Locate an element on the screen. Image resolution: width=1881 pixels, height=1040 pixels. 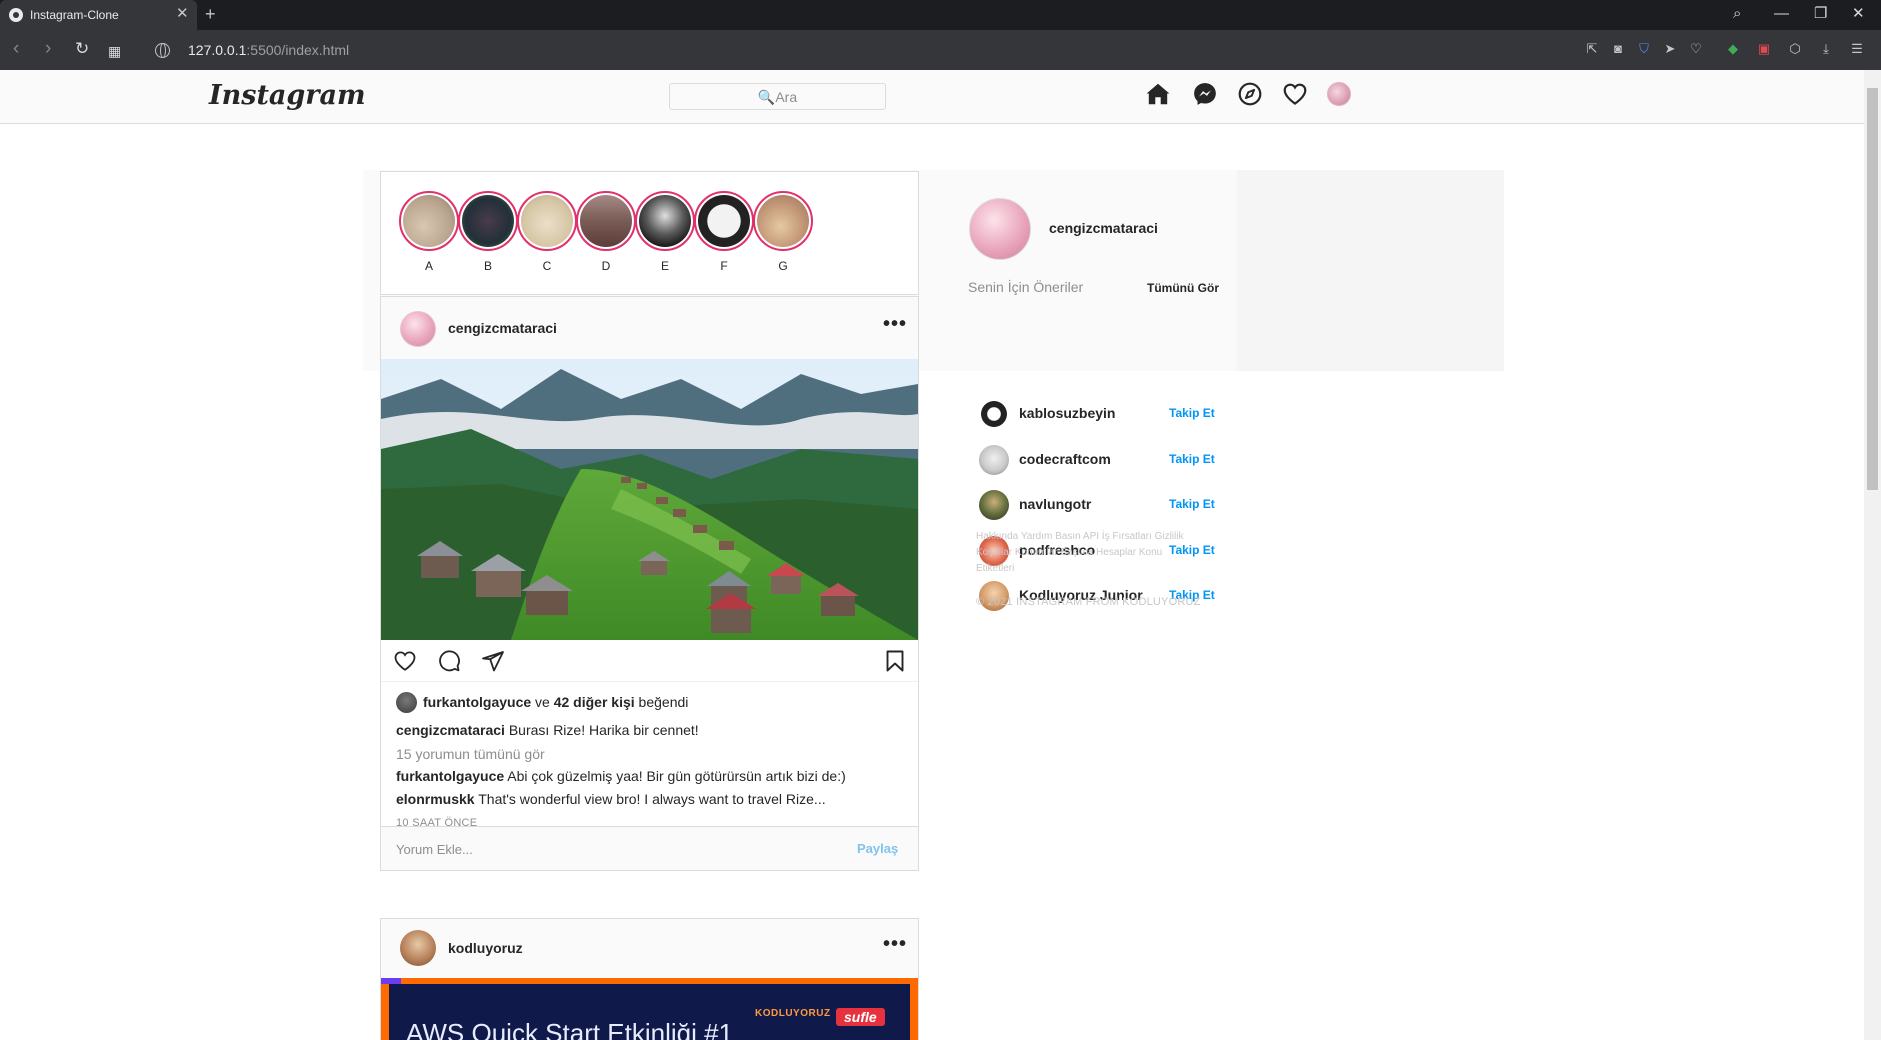
story-item: E is located at coordinates (665, 232).